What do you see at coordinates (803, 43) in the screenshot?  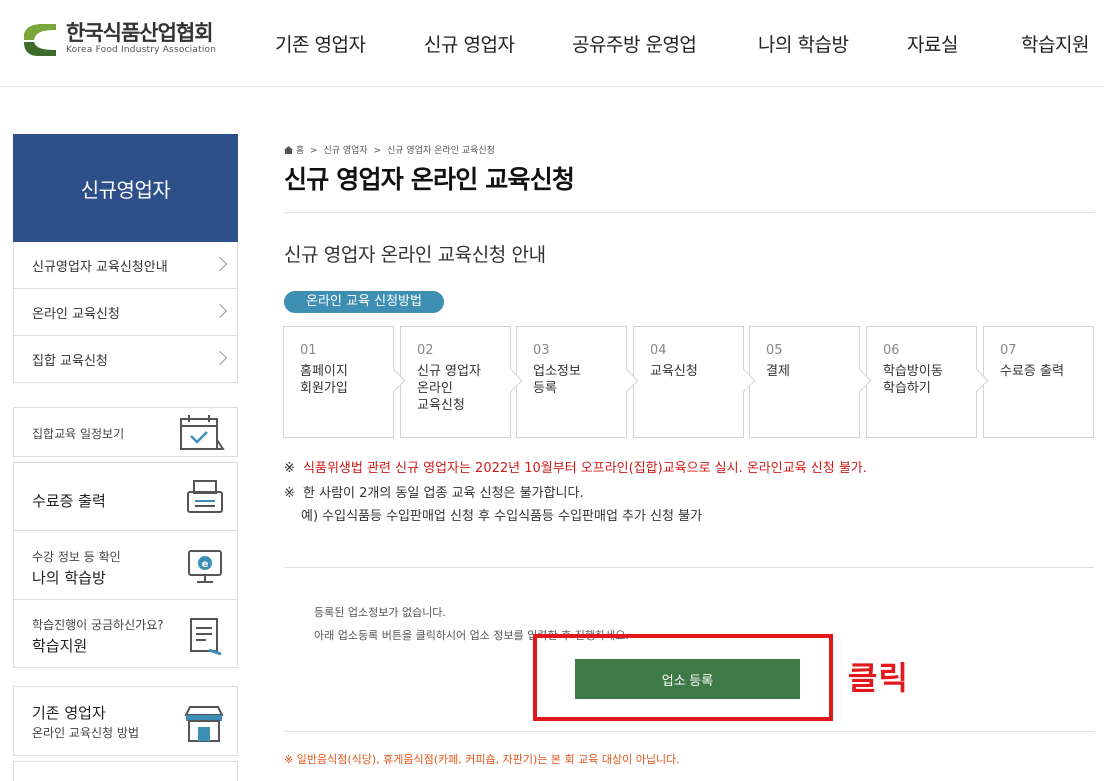 I see `nav-my-study-room: 나의 학습방` at bounding box center [803, 43].